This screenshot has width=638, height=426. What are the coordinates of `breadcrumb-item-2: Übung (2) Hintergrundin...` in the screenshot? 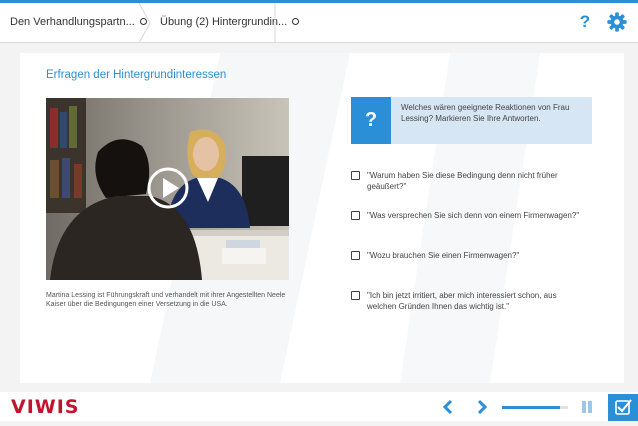 It's located at (225, 22).